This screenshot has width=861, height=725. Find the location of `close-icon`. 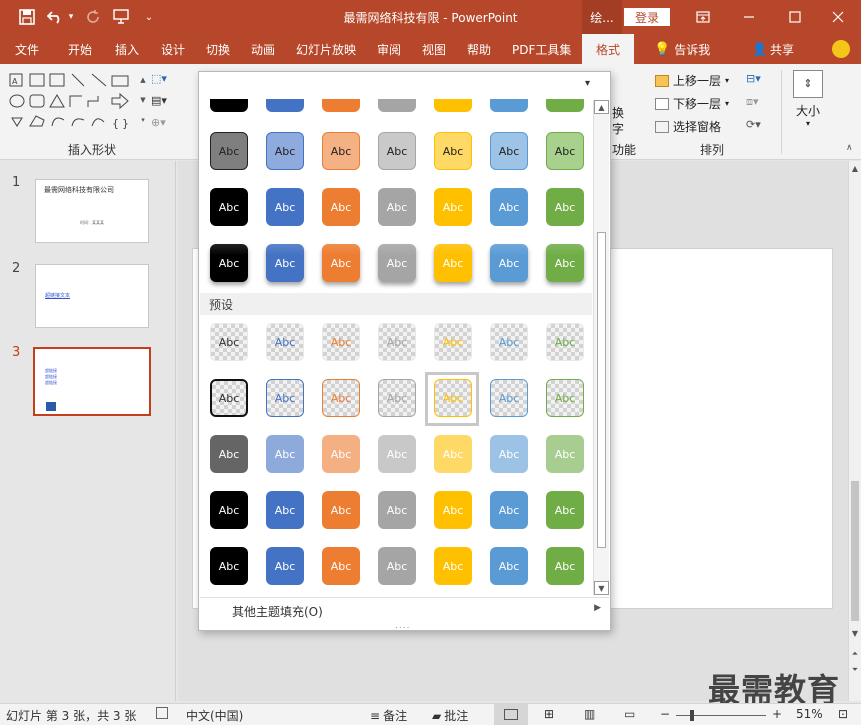

close-icon is located at coordinates (838, 17).